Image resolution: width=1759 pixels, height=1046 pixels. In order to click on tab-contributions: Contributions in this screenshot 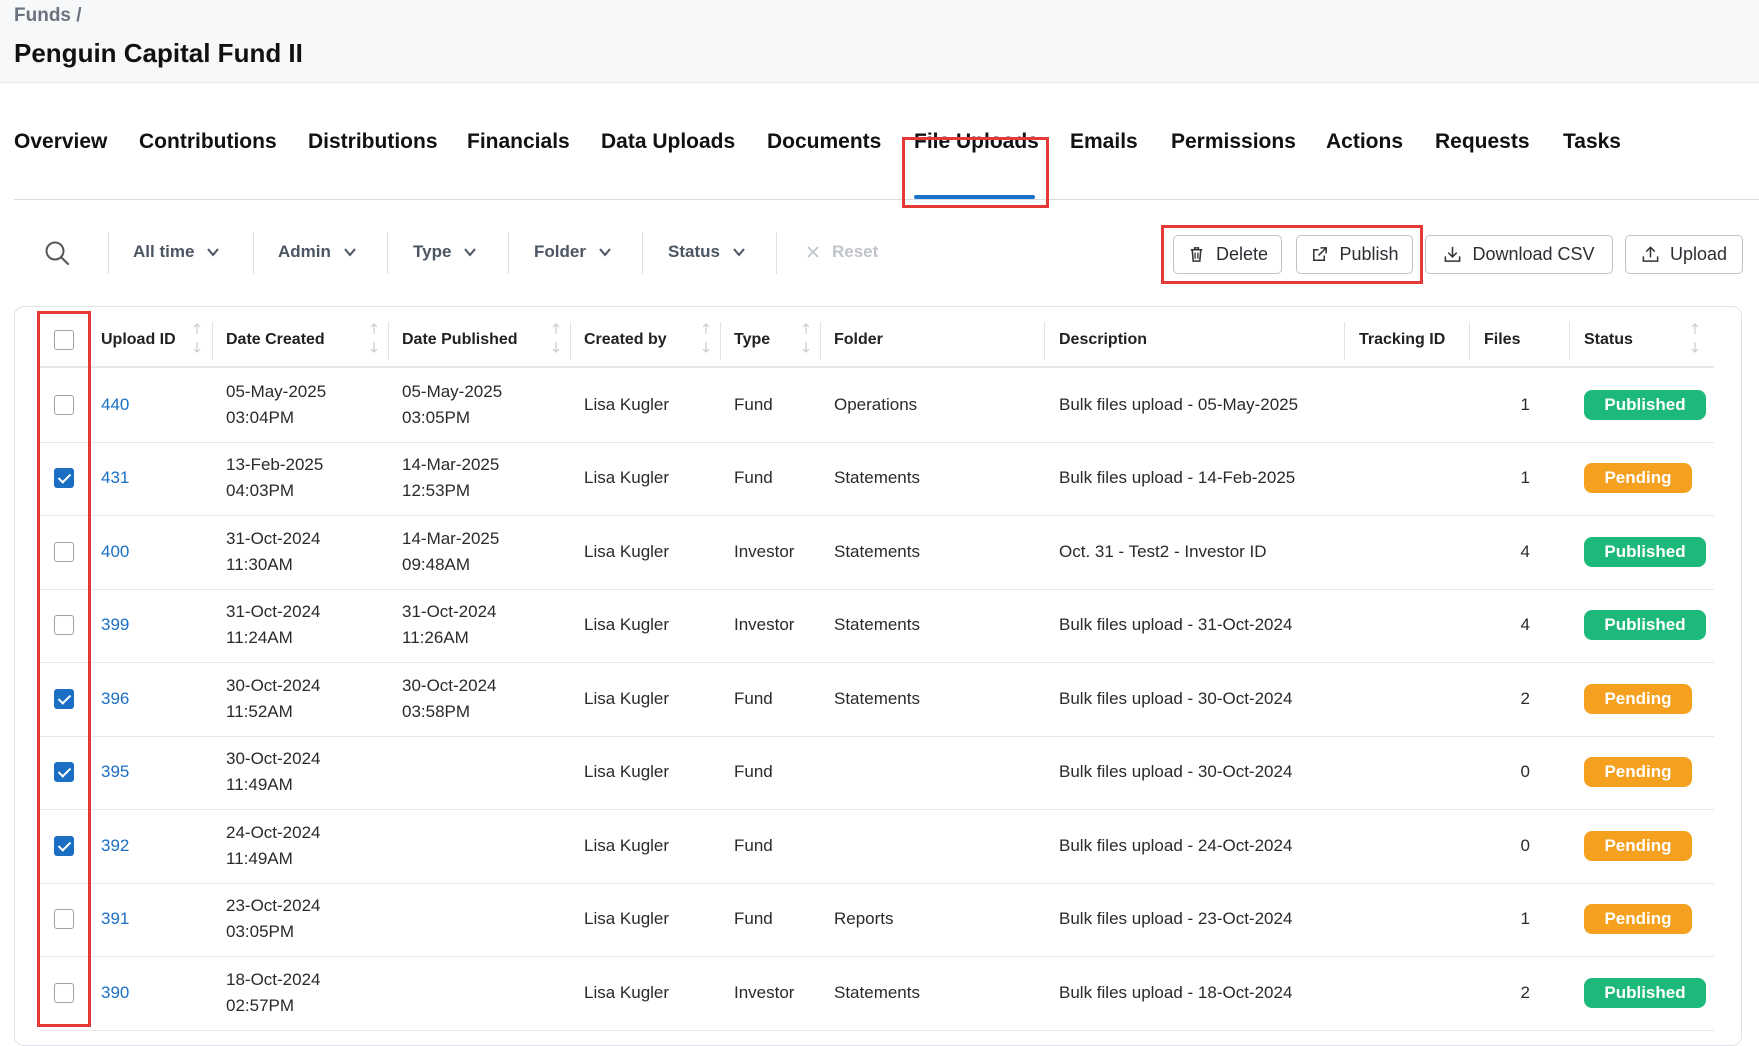, I will do `click(208, 142)`.